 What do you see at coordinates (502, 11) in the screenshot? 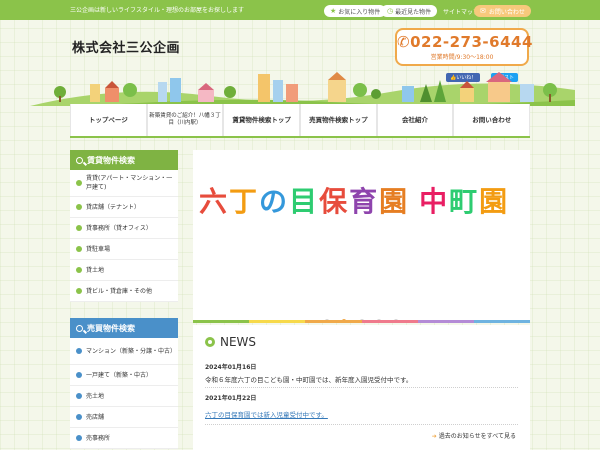
I see `contact-top-button: ✉ お問い合わせ` at bounding box center [502, 11].